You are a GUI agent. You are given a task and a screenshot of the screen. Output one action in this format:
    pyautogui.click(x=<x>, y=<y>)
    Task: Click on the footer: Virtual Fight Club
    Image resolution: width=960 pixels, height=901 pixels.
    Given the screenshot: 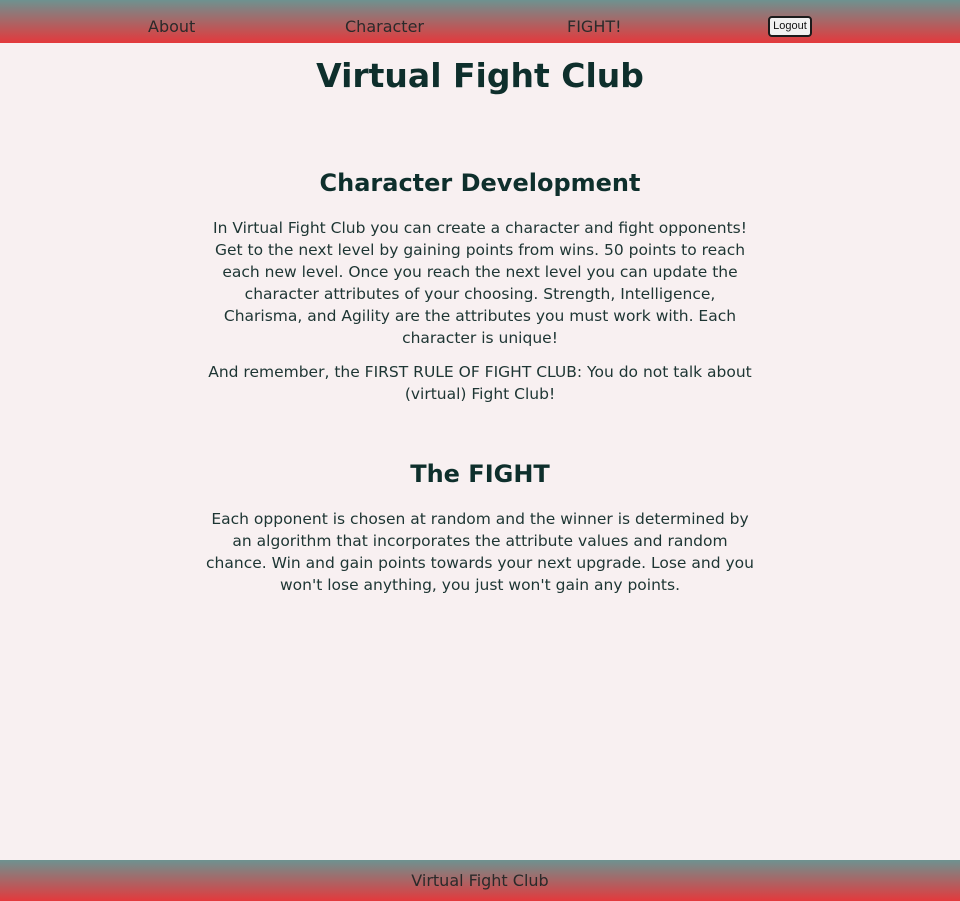 What is the action you would take?
    pyautogui.click(x=480, y=880)
    